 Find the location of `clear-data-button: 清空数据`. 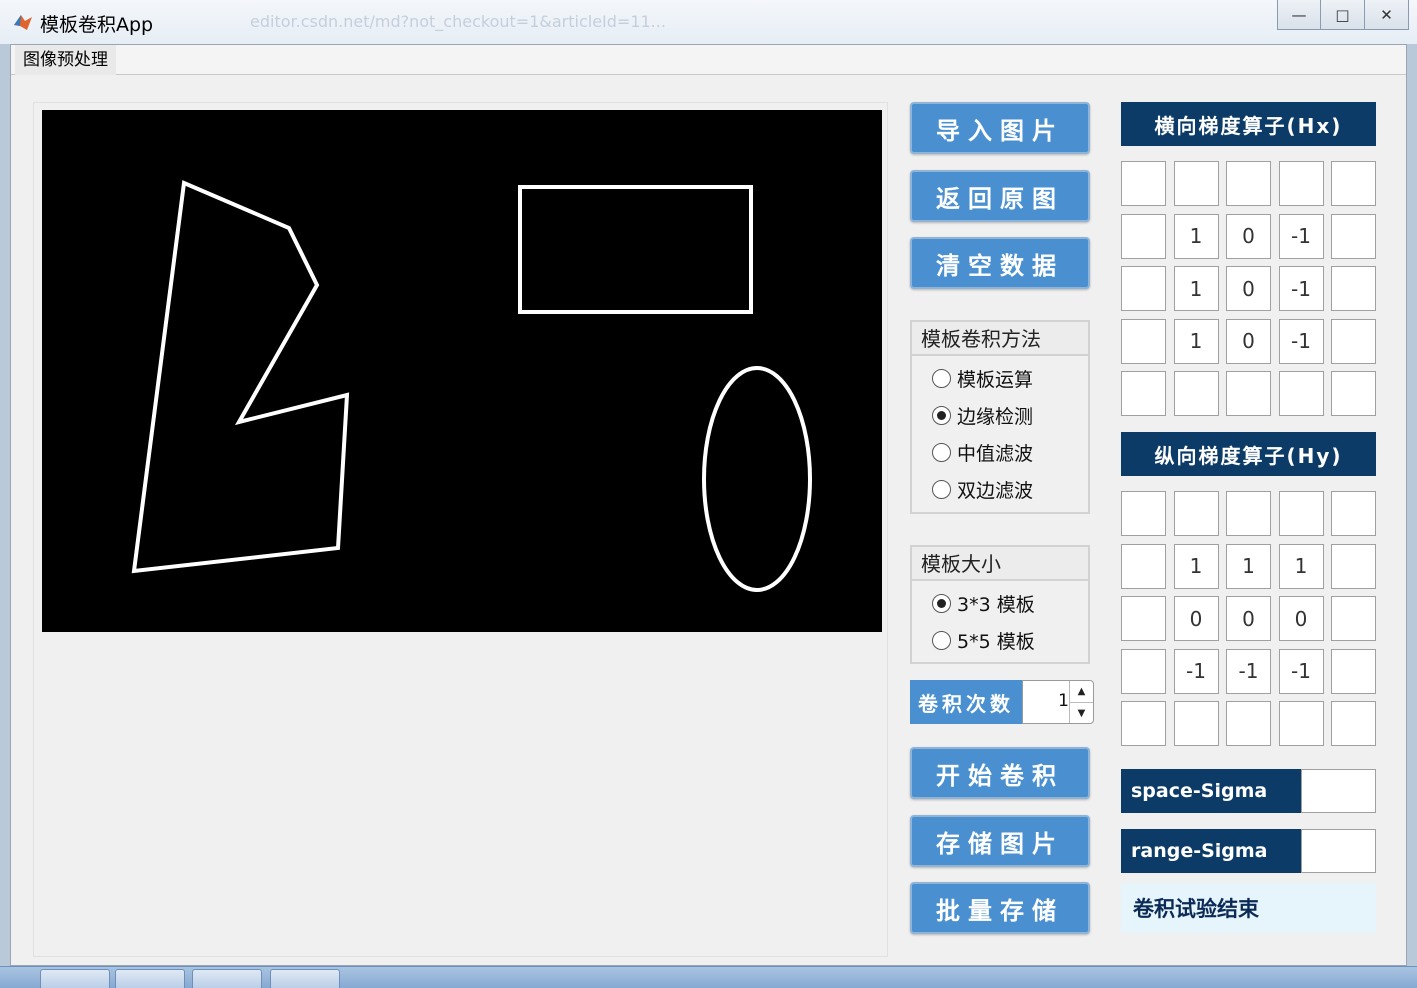

clear-data-button: 清空数据 is located at coordinates (1000, 263).